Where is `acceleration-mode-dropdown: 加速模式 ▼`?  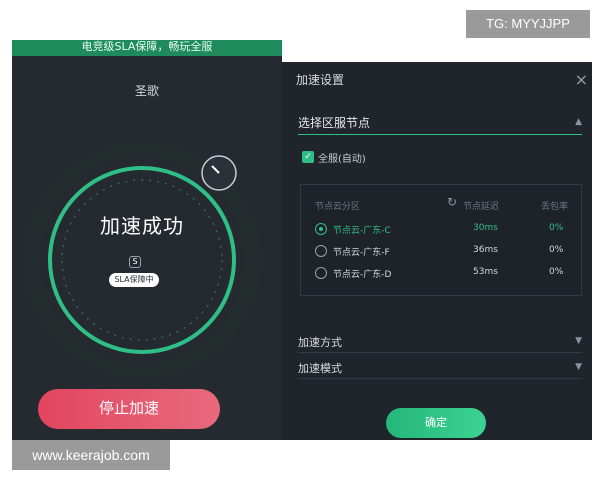 acceleration-mode-dropdown: 加速模式 ▼ is located at coordinates (440, 368).